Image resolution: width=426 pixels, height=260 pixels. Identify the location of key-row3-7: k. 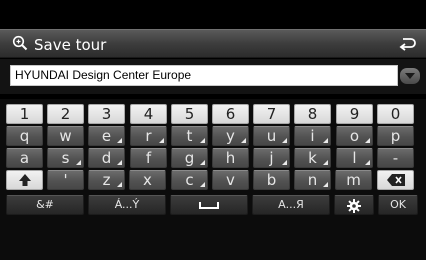
(312, 158).